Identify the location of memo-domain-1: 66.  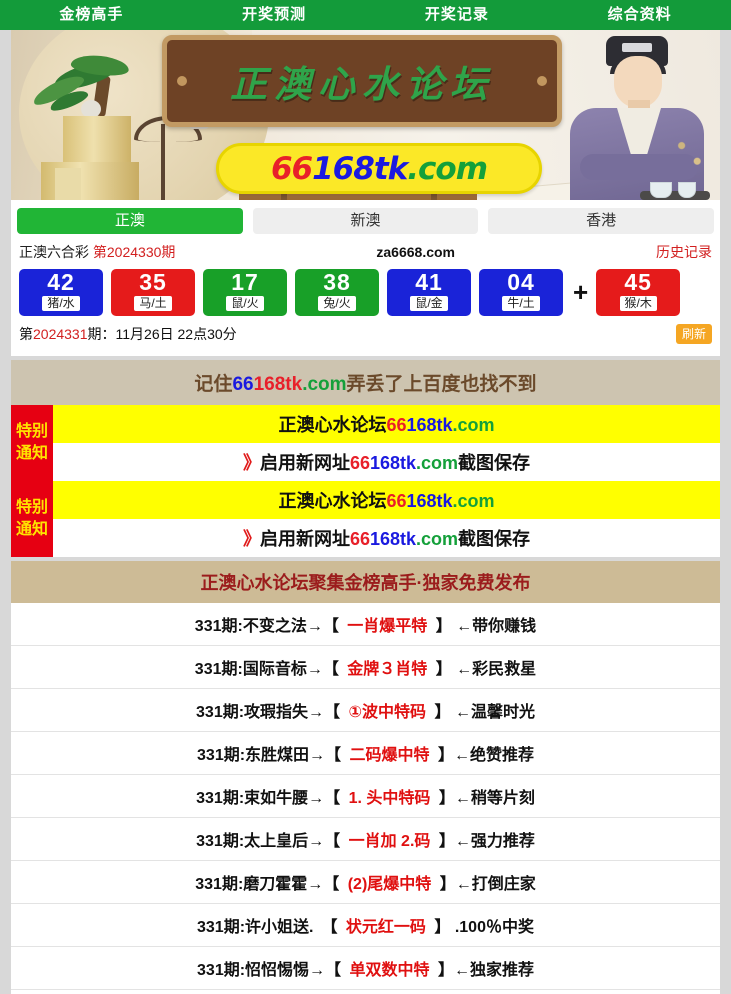
(243, 384).